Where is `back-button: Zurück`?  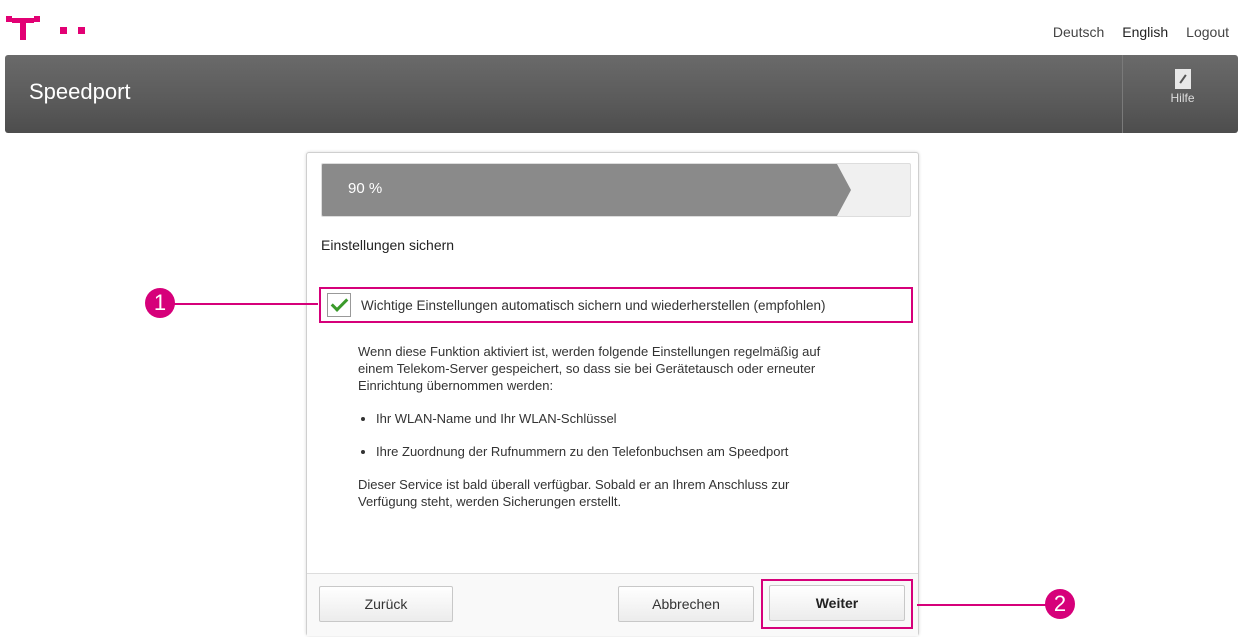 back-button: Zurück is located at coordinates (386, 604).